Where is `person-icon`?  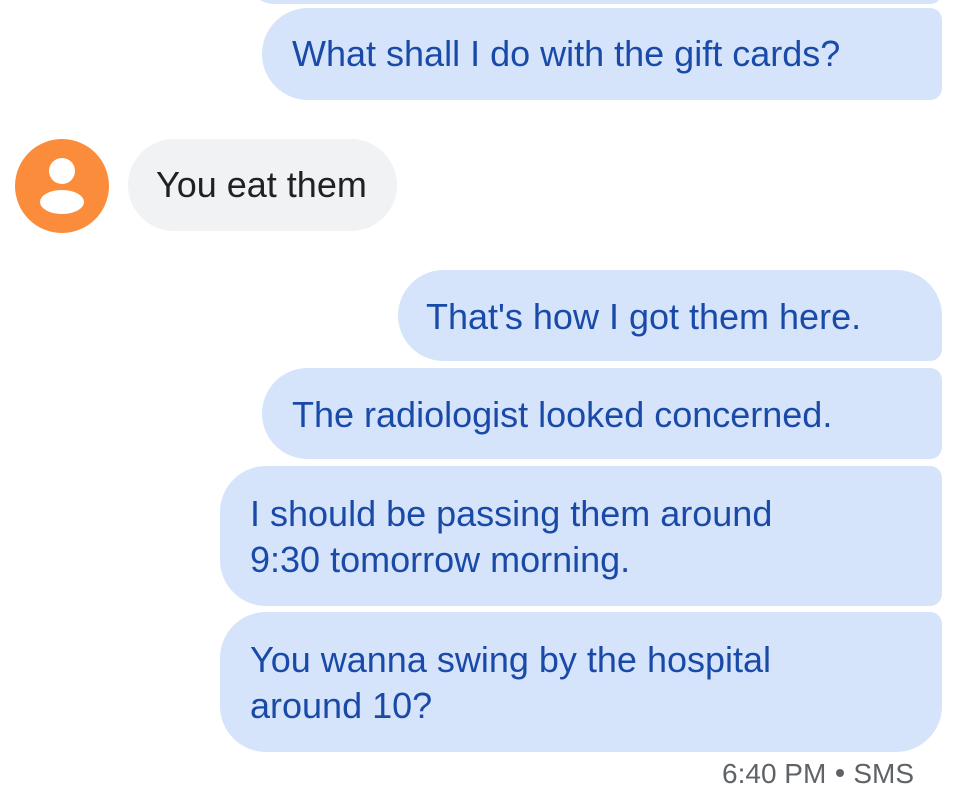
person-icon is located at coordinates (62, 186).